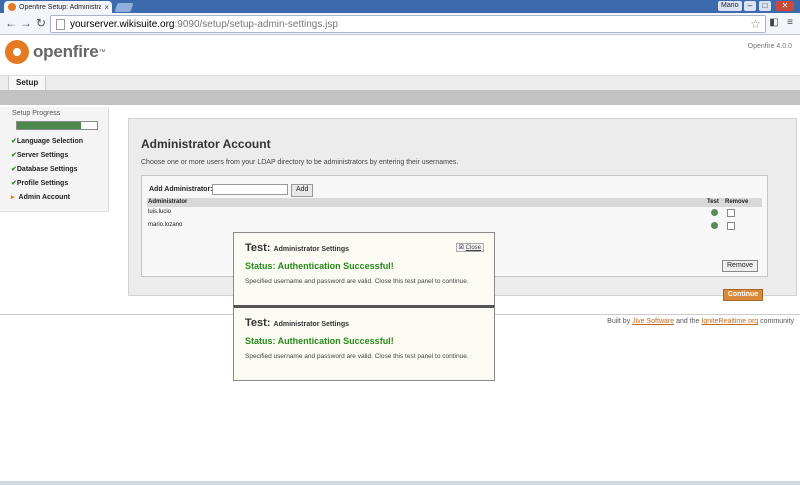 This screenshot has height=485, width=800. Describe the element at coordinates (122, 24) in the screenshot. I see `url-host: yourserver.wikisuite.org` at that location.